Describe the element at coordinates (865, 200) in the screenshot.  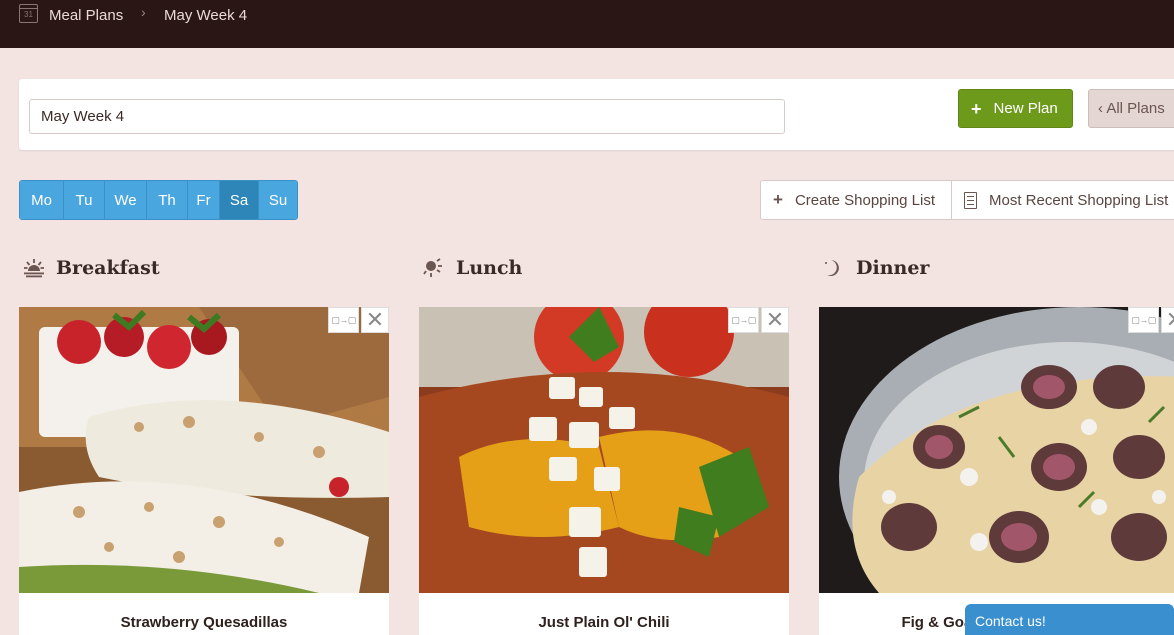
I see `create-shopping-list-label: Create Shopping List` at that location.